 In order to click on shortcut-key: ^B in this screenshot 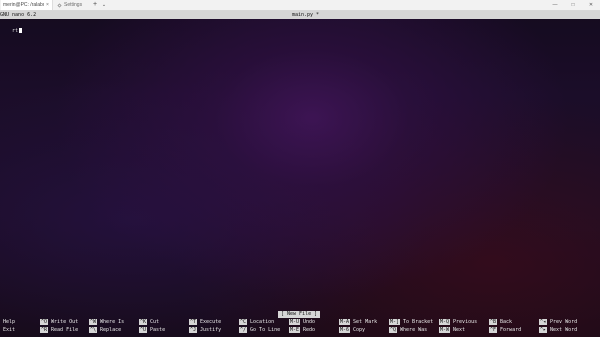, I will do `click(493, 322)`.